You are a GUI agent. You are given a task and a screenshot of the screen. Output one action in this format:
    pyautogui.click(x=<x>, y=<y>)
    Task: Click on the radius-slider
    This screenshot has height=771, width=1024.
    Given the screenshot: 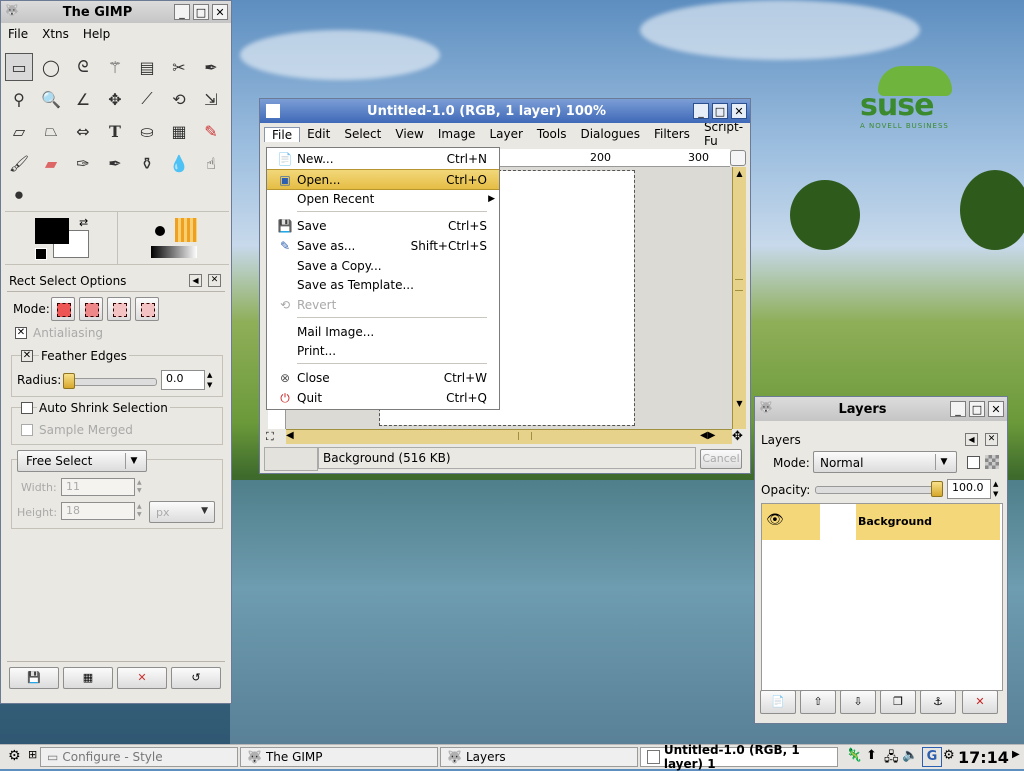 What is the action you would take?
    pyautogui.click(x=110, y=382)
    